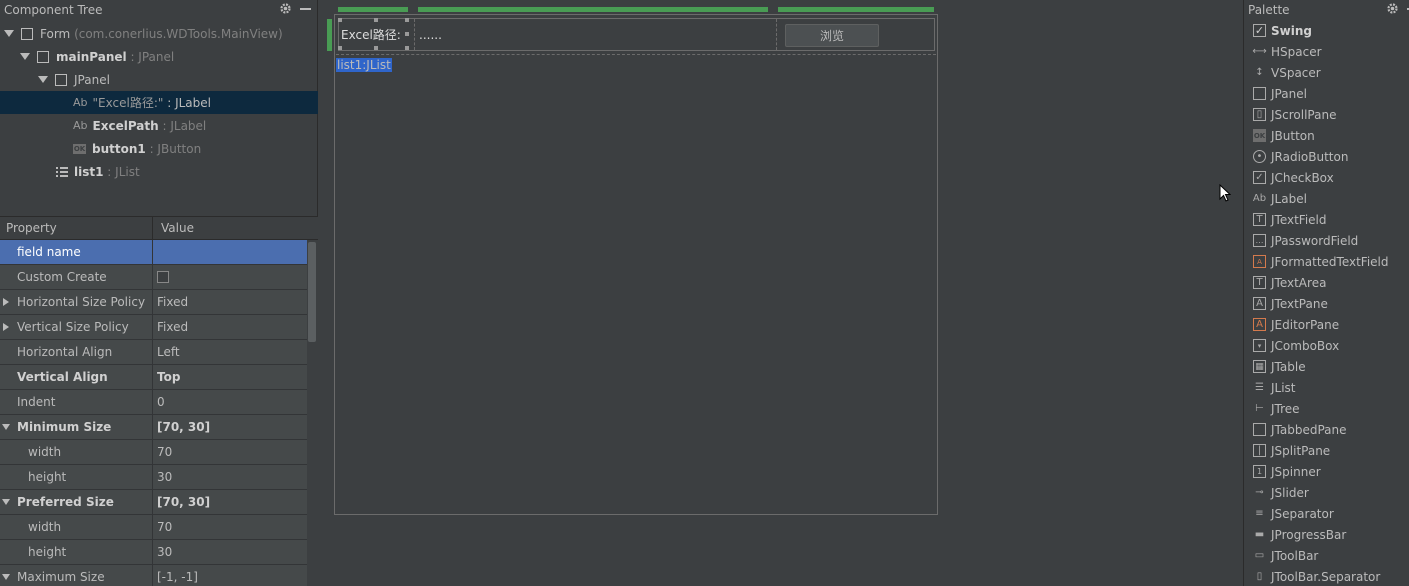  Describe the element at coordinates (1326, 471) in the screenshot. I see `palette-item-jspinner: 1 JSpinner` at that location.